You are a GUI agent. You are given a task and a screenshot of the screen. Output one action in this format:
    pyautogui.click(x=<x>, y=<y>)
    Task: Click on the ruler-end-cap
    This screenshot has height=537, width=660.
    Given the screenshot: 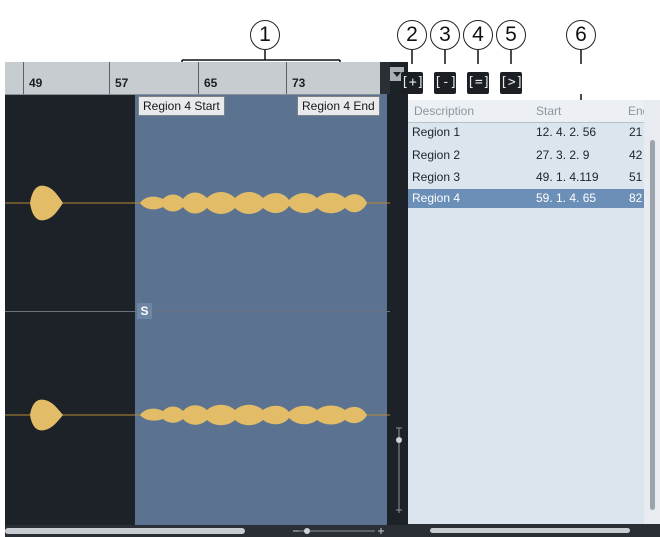 What is the action you would take?
    pyautogui.click(x=385, y=78)
    